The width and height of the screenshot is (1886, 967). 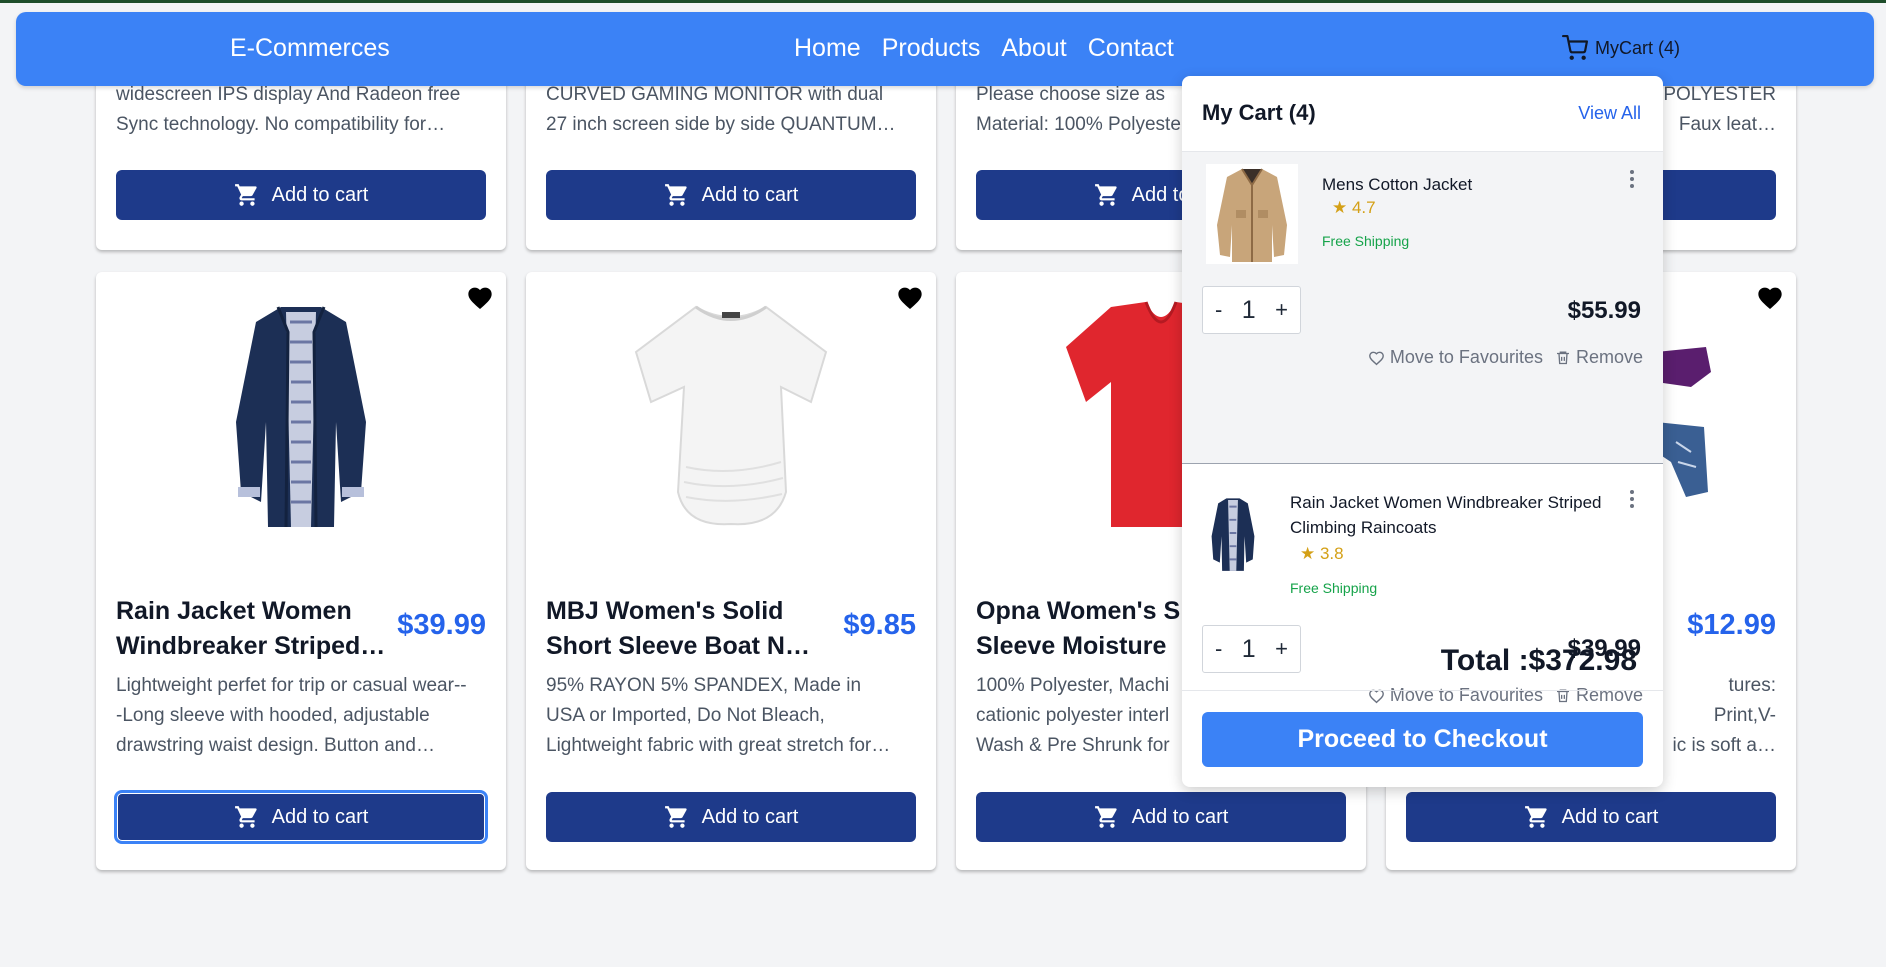 What do you see at coordinates (879, 625) in the screenshot?
I see `product-price: $9.85` at bounding box center [879, 625].